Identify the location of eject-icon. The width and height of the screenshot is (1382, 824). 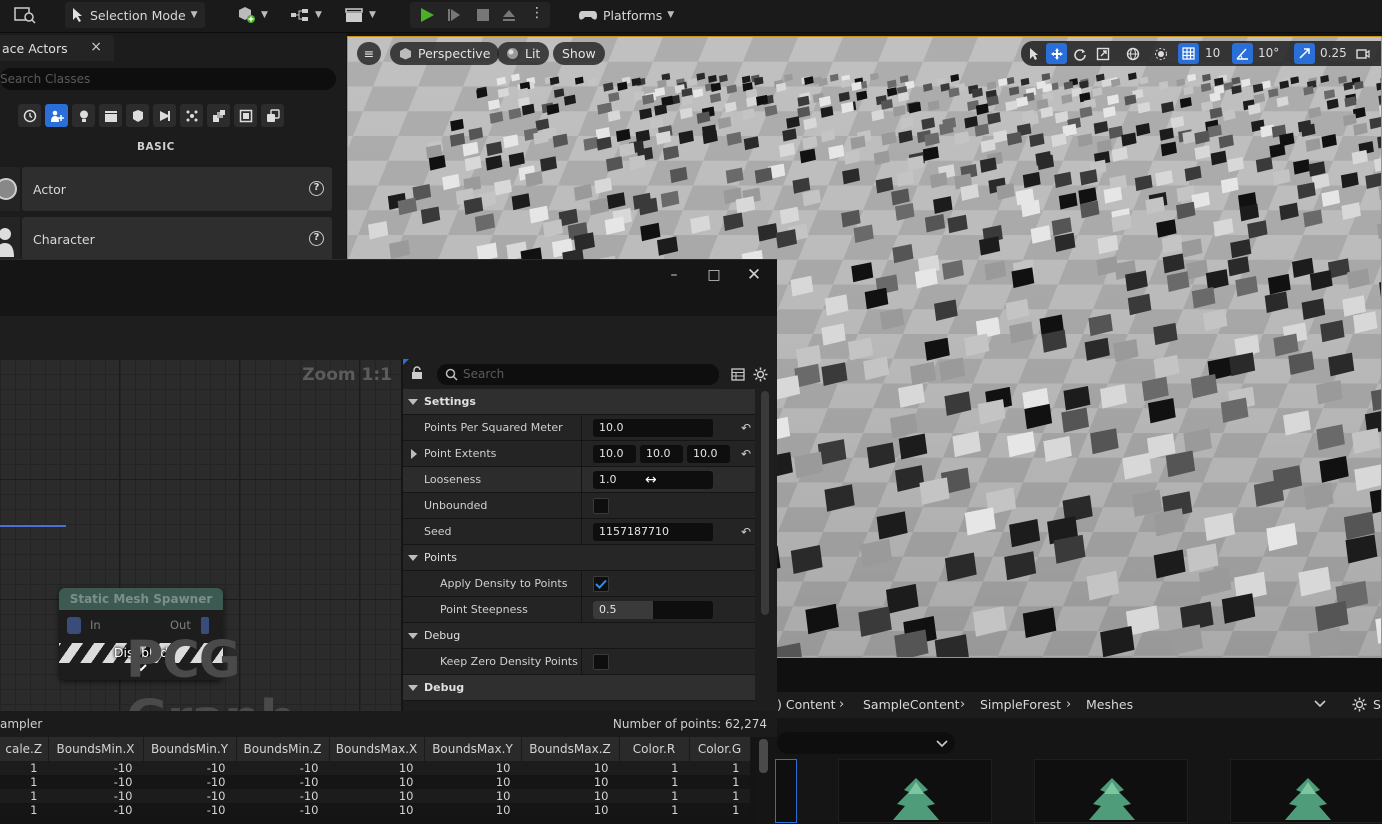
(509, 15).